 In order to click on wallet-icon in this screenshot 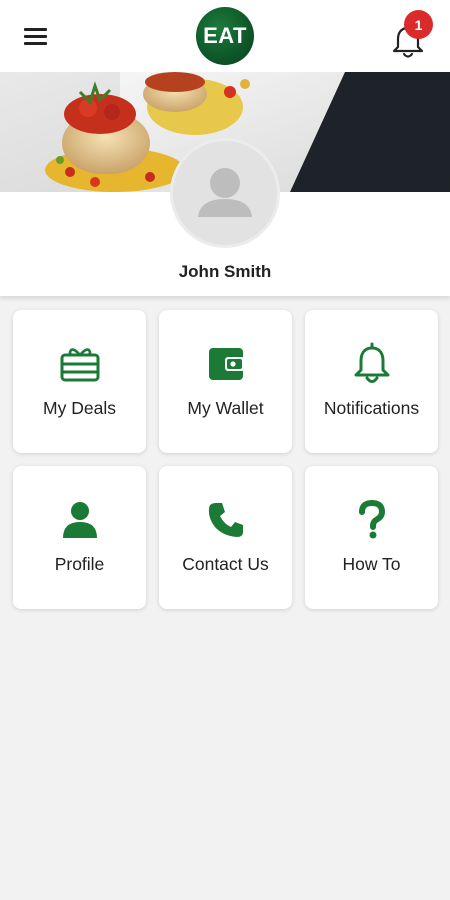, I will do `click(226, 364)`.